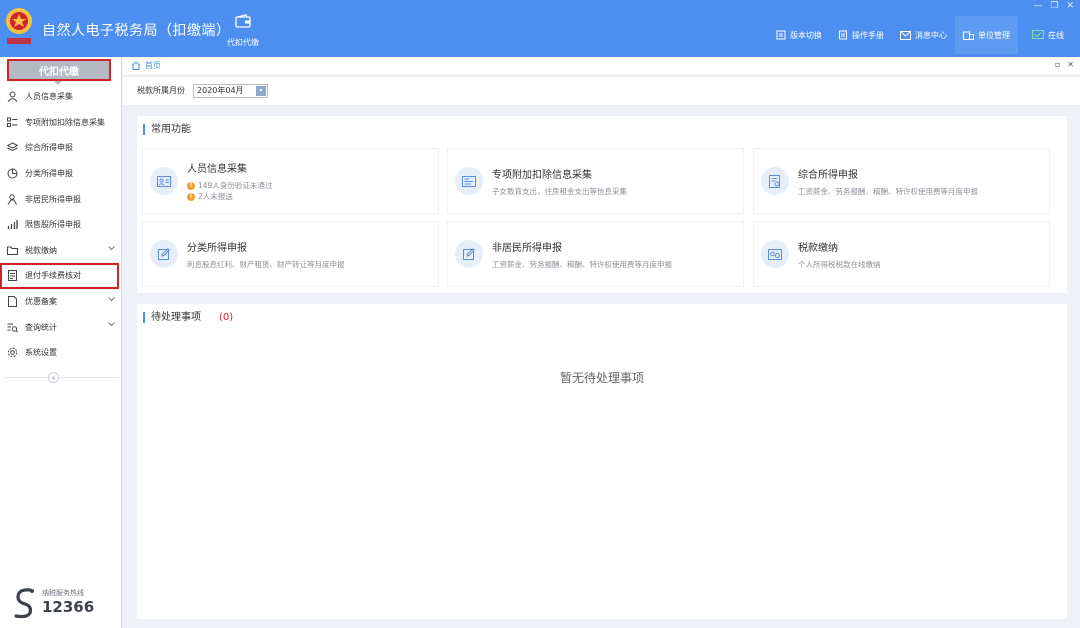 Image resolution: width=1080 pixels, height=628 pixels. What do you see at coordinates (167, 129) in the screenshot?
I see `common-functions-title: 常用功能` at bounding box center [167, 129].